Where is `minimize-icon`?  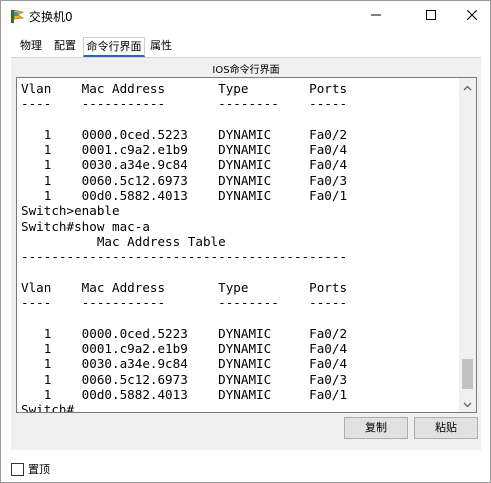 minimize-icon is located at coordinates (376, 16).